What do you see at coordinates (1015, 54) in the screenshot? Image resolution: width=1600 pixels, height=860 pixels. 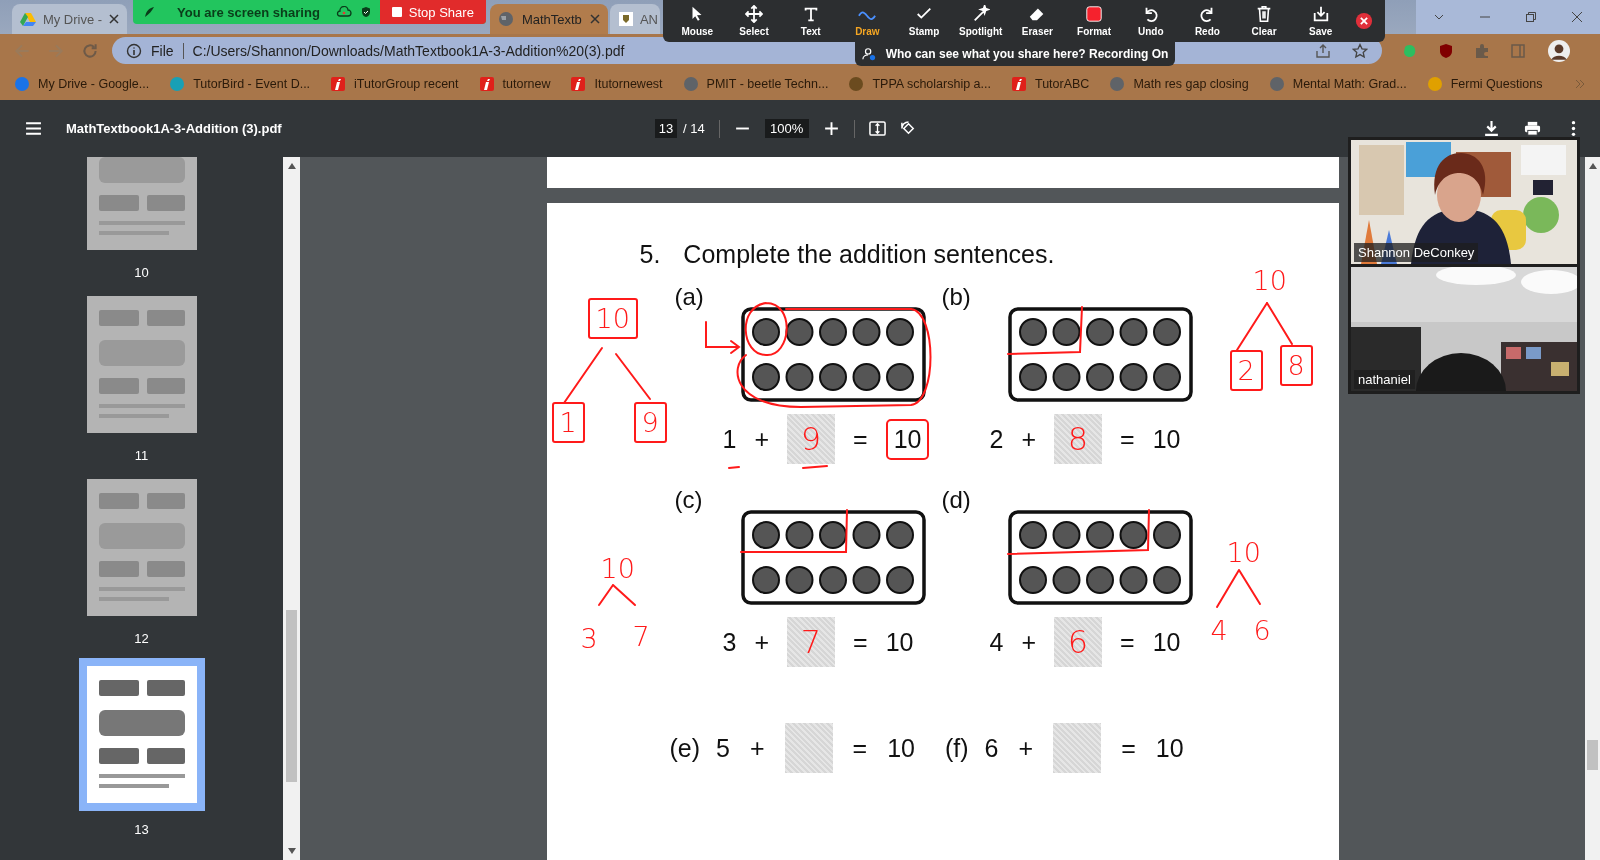 I see `sharing-notice: Who can see what you share here? Recording On` at bounding box center [1015, 54].